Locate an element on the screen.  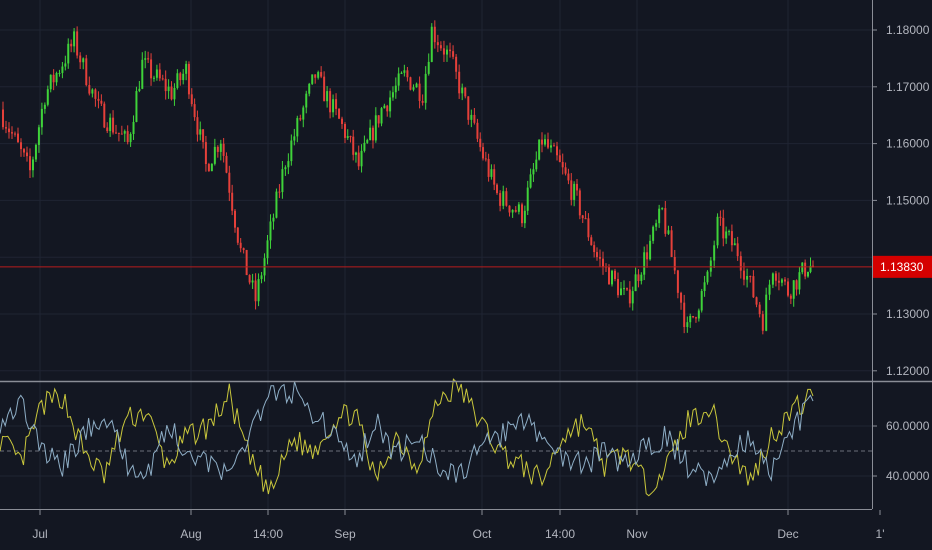
oscillator-axis: 60.0000 40.0000 is located at coordinates (901, 451).